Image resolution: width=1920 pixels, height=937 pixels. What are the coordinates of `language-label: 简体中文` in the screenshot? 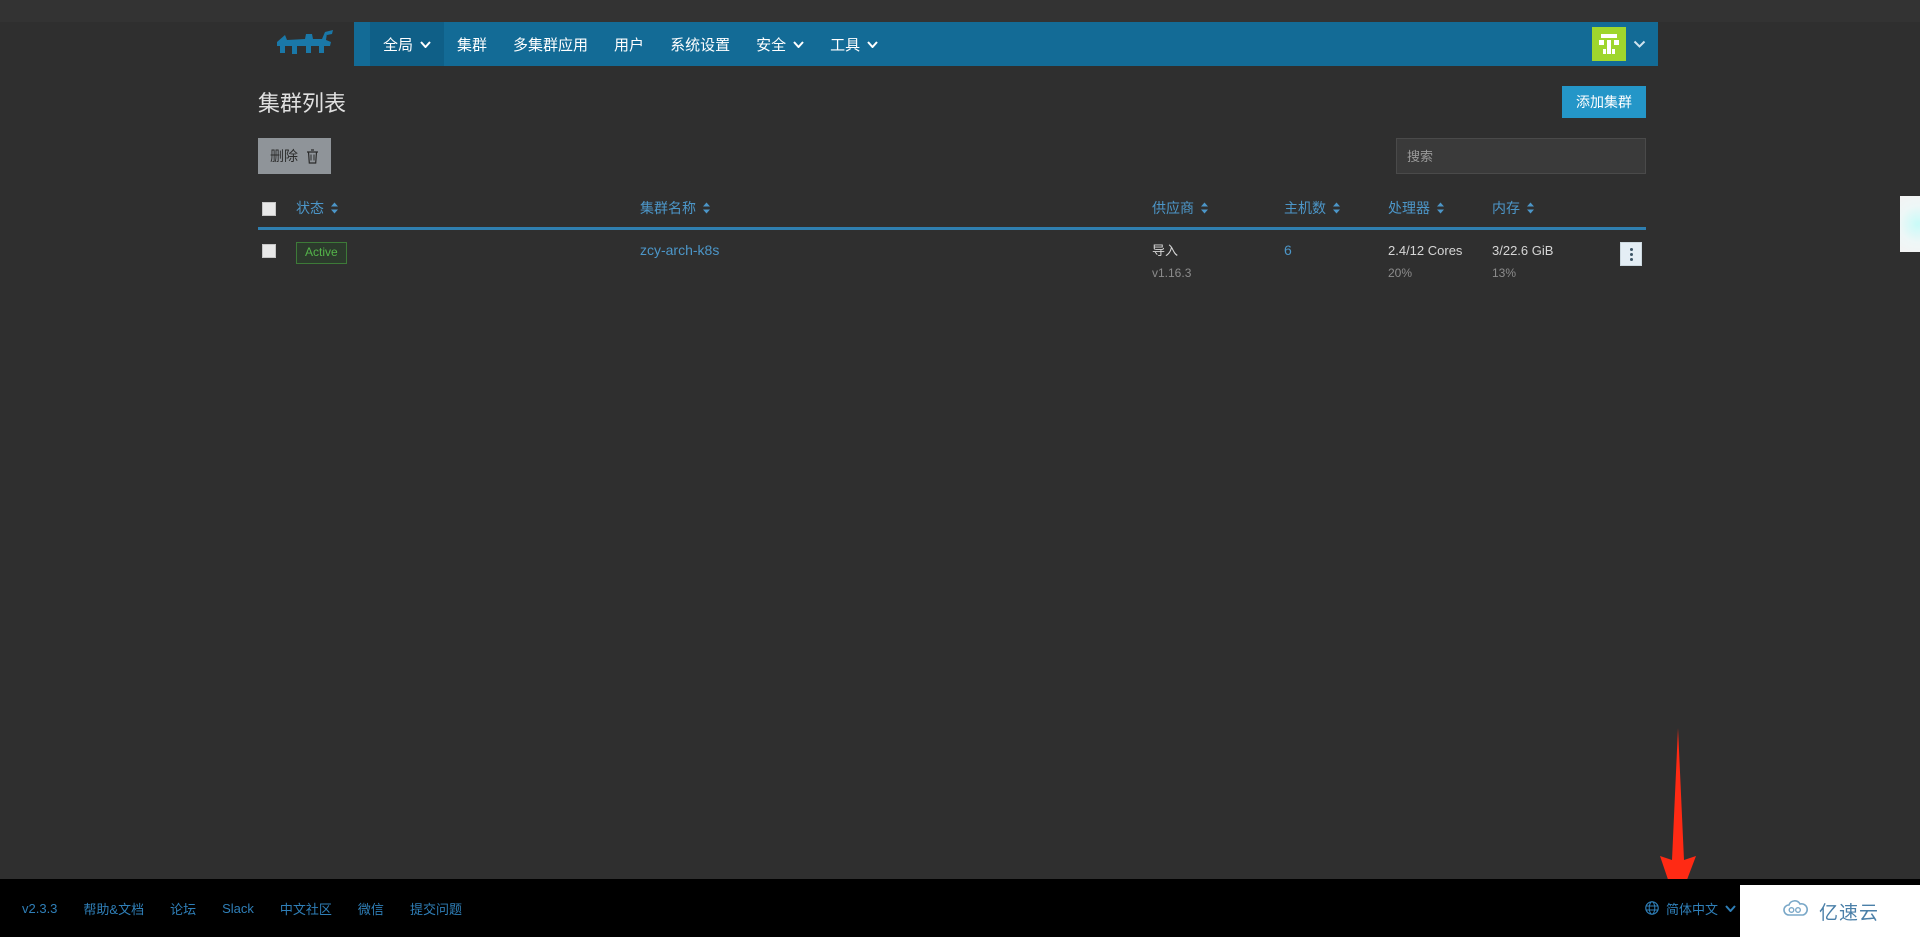 It's located at (1692, 909).